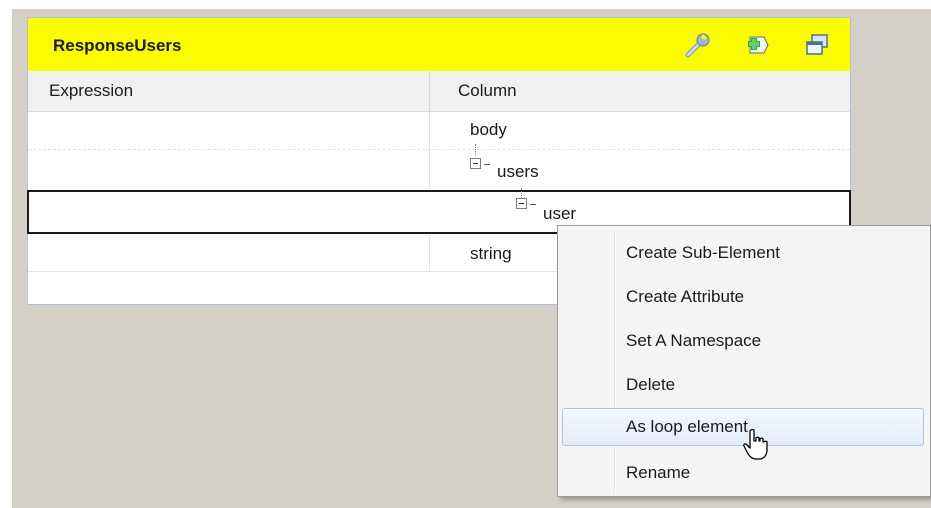 The height and width of the screenshot is (508, 931). I want to click on node-label-user: user, so click(560, 213).